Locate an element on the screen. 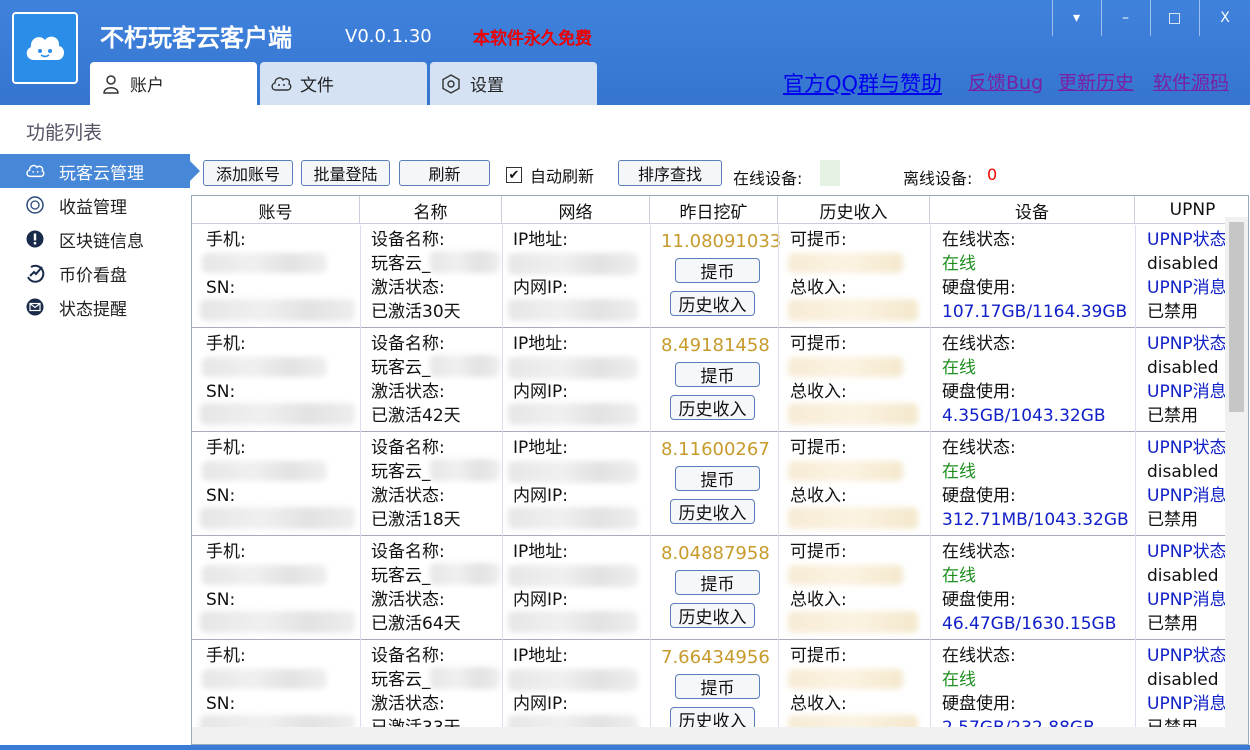 The image size is (1250, 750). column-header-yesterday-mining: 昨日挖矿 is located at coordinates (714, 210).